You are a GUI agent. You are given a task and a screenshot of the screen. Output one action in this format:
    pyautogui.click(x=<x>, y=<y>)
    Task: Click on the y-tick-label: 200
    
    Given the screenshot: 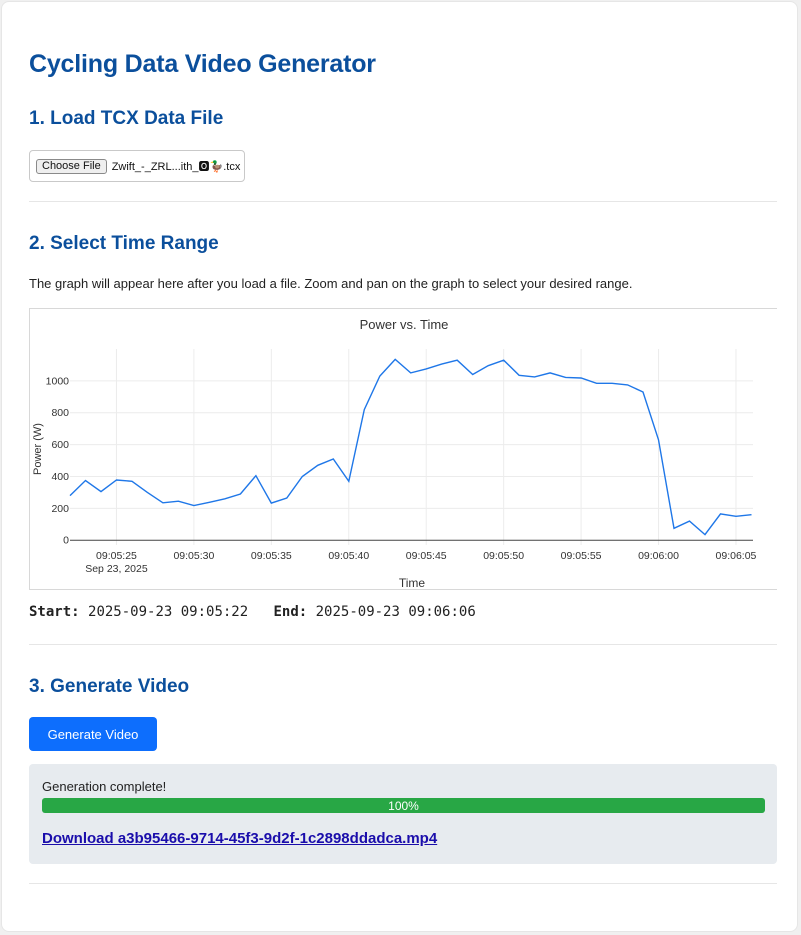 What is the action you would take?
    pyautogui.click(x=60, y=509)
    